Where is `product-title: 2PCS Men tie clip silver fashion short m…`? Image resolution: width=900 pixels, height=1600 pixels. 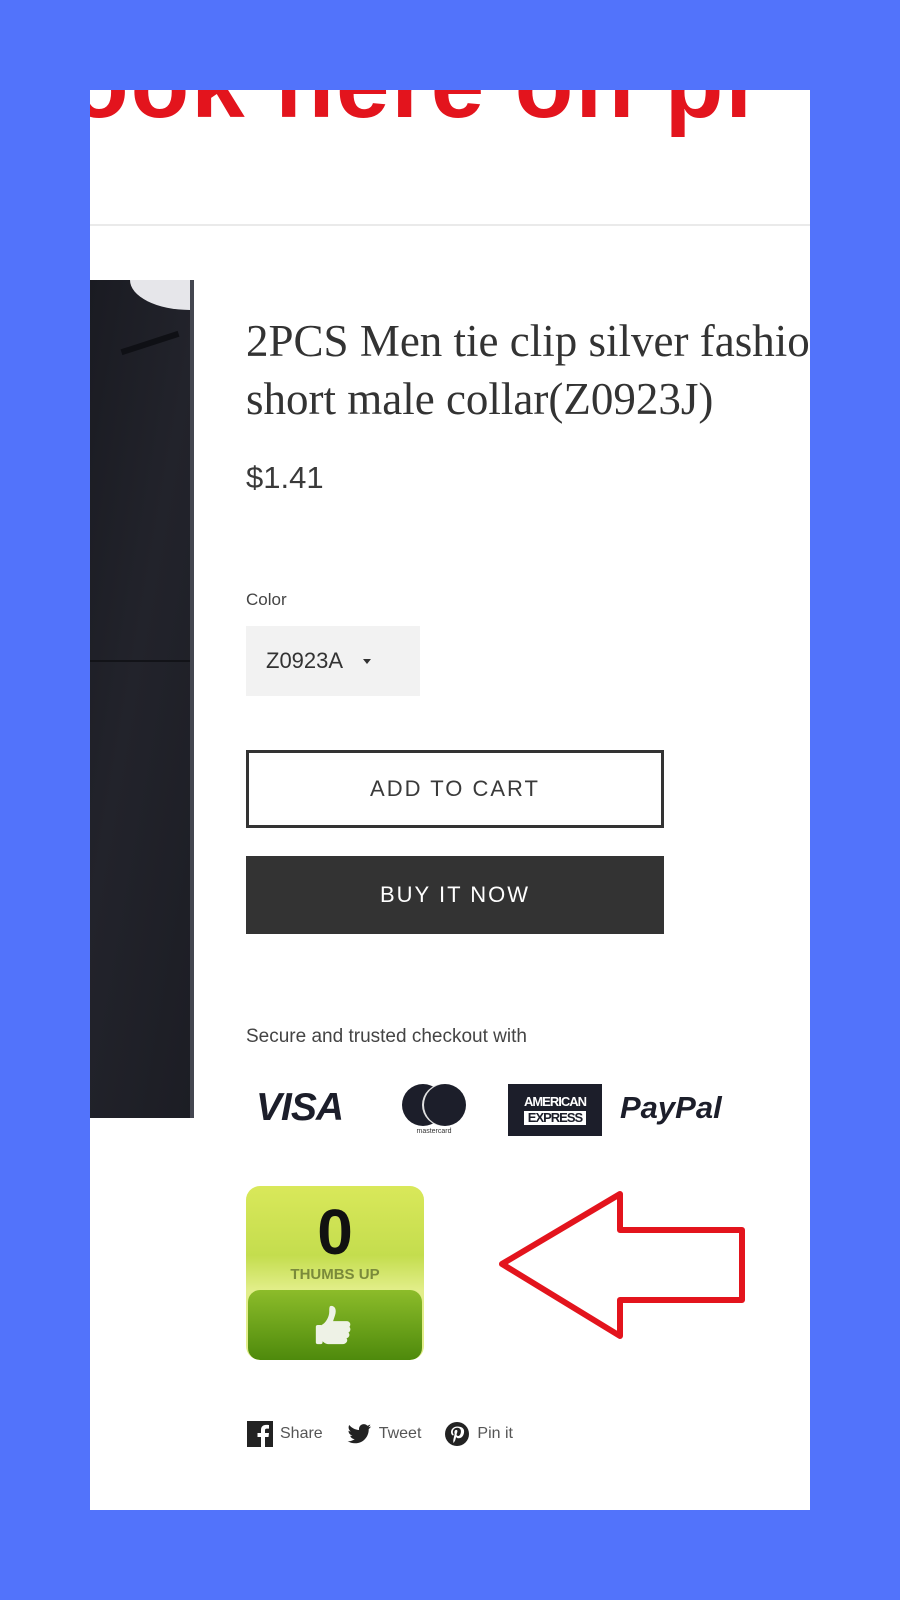
product-title: 2PCS Men tie clip silver fashion short m… is located at coordinates (528, 370).